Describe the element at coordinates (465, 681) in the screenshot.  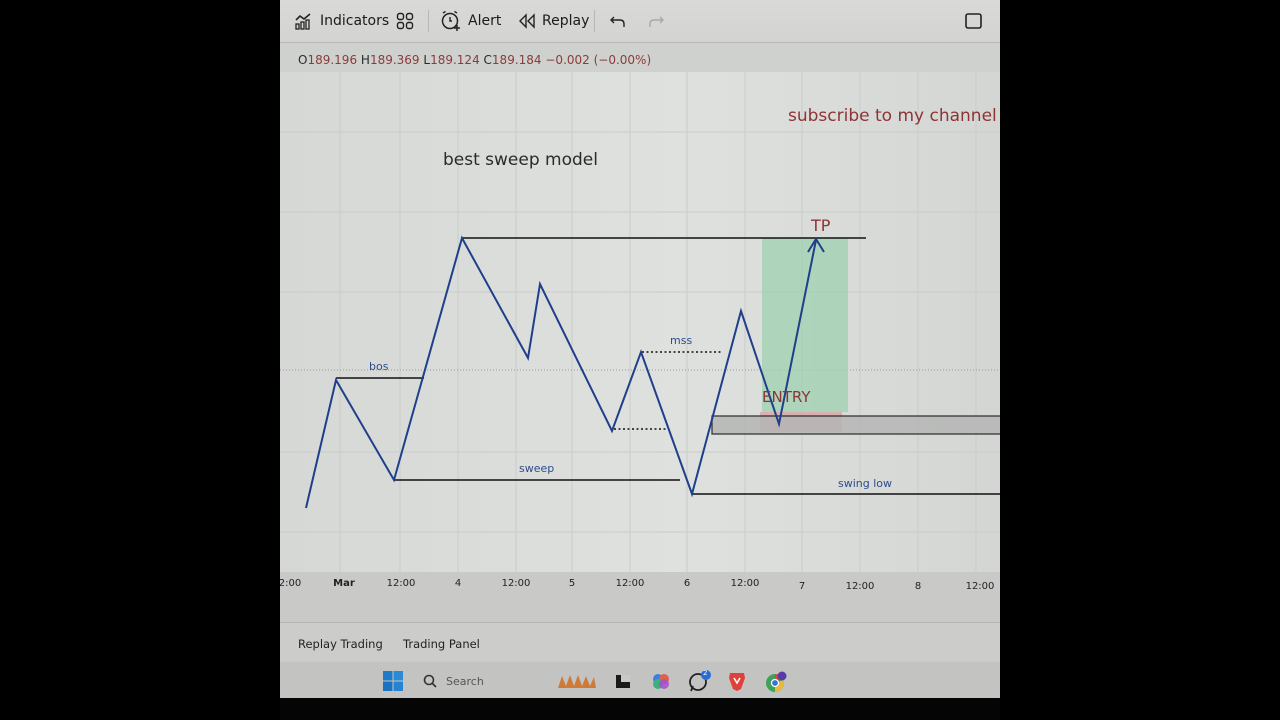
I see `search-label: Search` at that location.